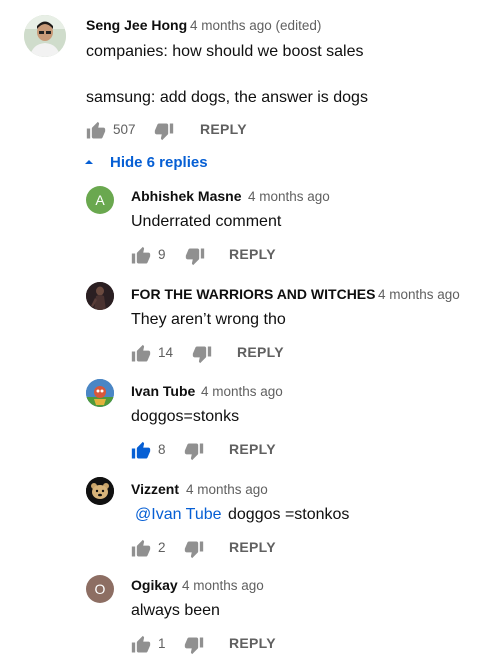  I want to click on comment-text: doggos=stonks, so click(185, 416).